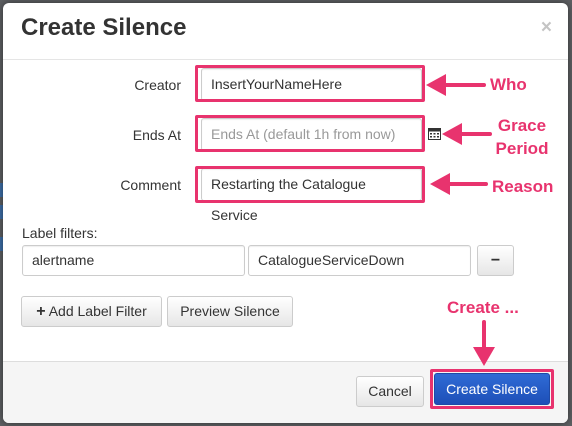 The width and height of the screenshot is (572, 426). What do you see at coordinates (522, 125) in the screenshot?
I see `annotation-grace: Grace` at bounding box center [522, 125].